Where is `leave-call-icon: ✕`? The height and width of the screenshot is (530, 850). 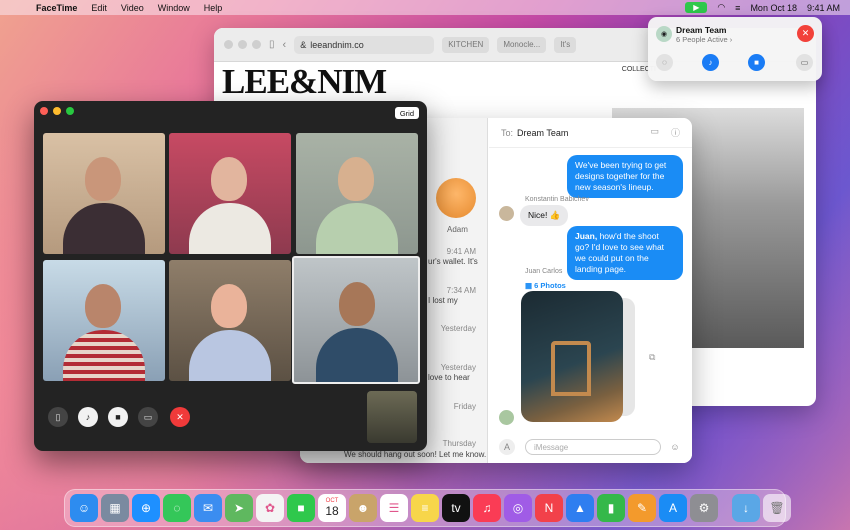
leave-call-icon: ✕ is located at coordinates (805, 33).